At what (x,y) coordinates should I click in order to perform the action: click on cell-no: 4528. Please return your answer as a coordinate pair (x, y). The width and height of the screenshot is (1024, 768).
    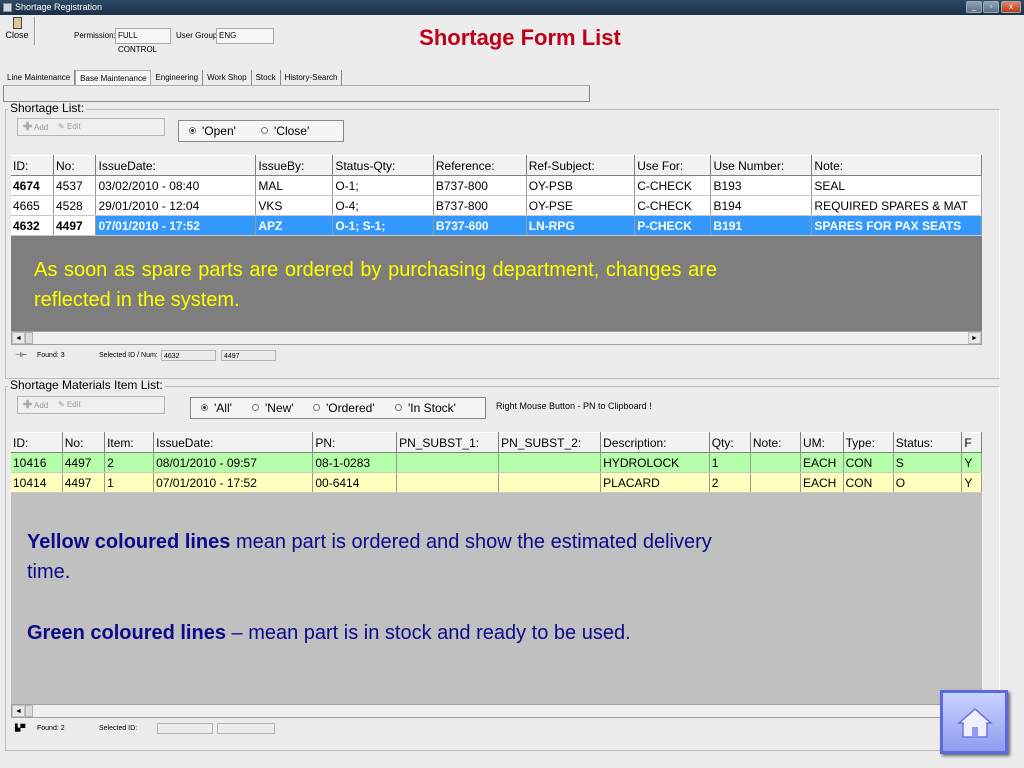
    Looking at the image, I should click on (75, 205).